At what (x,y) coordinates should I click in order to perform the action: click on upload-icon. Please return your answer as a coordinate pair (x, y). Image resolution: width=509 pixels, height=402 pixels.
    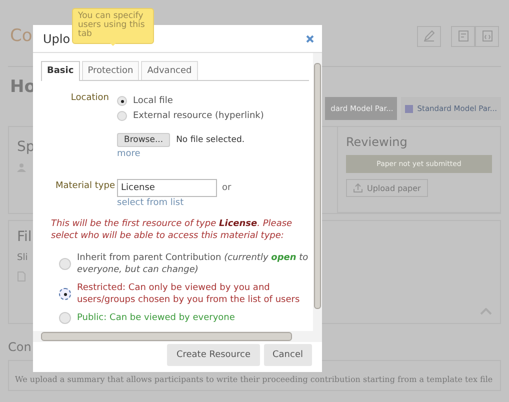
    Looking at the image, I should click on (358, 188).